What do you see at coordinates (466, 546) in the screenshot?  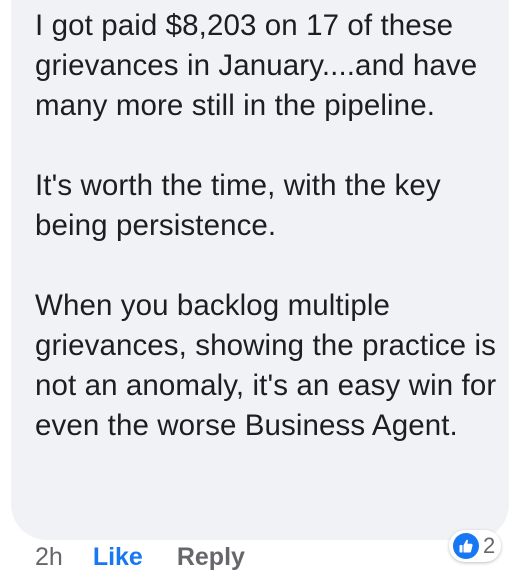 I see `thumbs-up-icon` at bounding box center [466, 546].